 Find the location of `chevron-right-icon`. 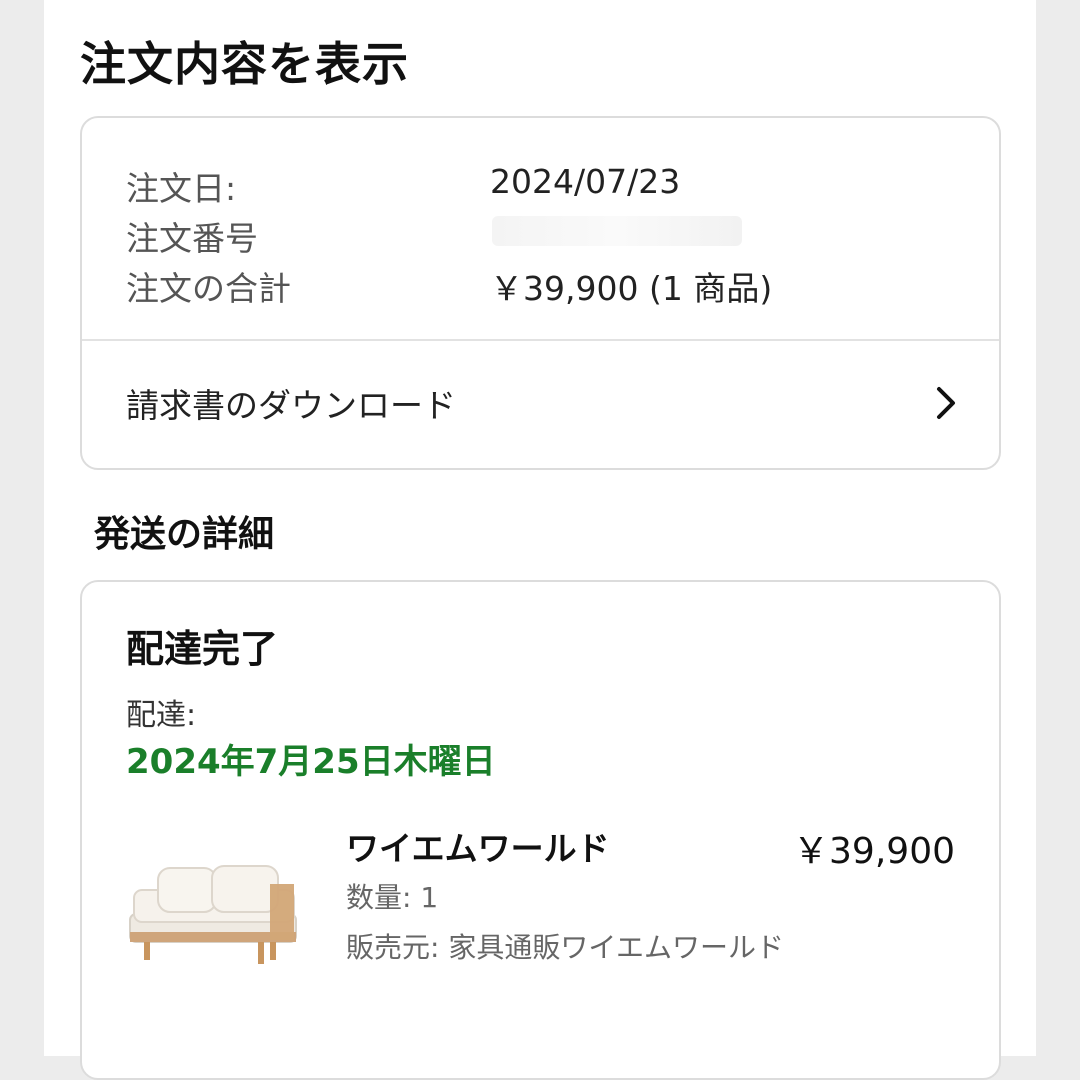

chevron-right-icon is located at coordinates (946, 403).